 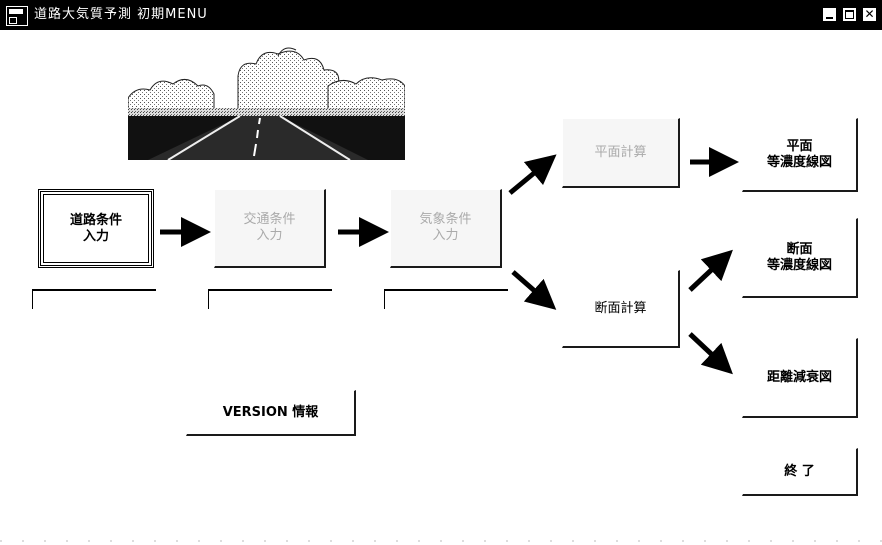 I want to click on arrow-weather-to-plane, so click(x=532, y=174).